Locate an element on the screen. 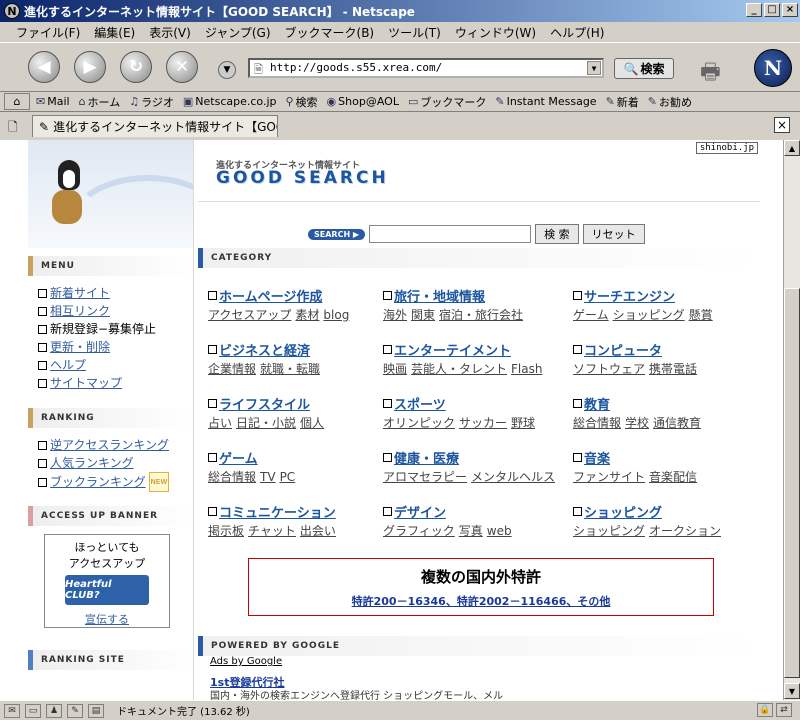 The height and width of the screenshot is (720, 800). category-link: ライフスタイル is located at coordinates (264, 403).